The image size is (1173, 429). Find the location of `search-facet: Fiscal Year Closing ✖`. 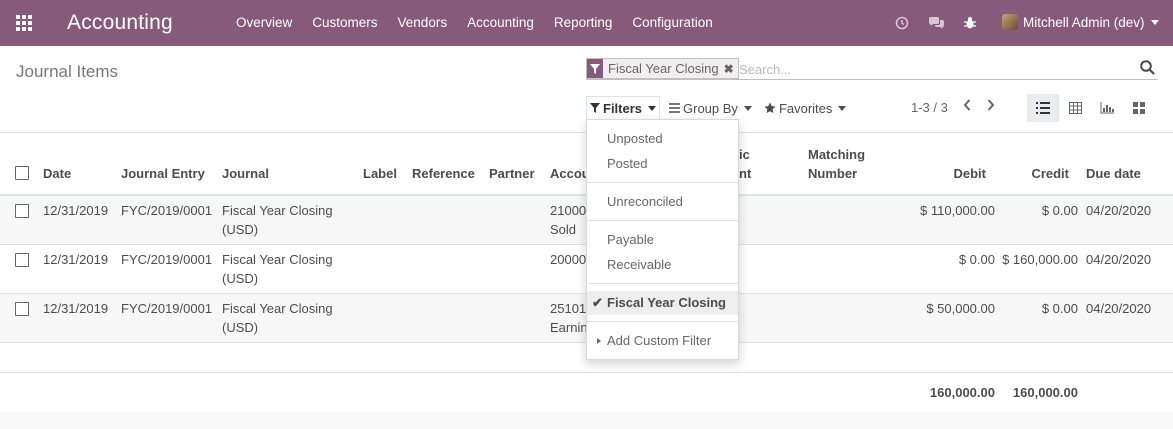

search-facet: Fiscal Year Closing ✖ is located at coordinates (662, 68).